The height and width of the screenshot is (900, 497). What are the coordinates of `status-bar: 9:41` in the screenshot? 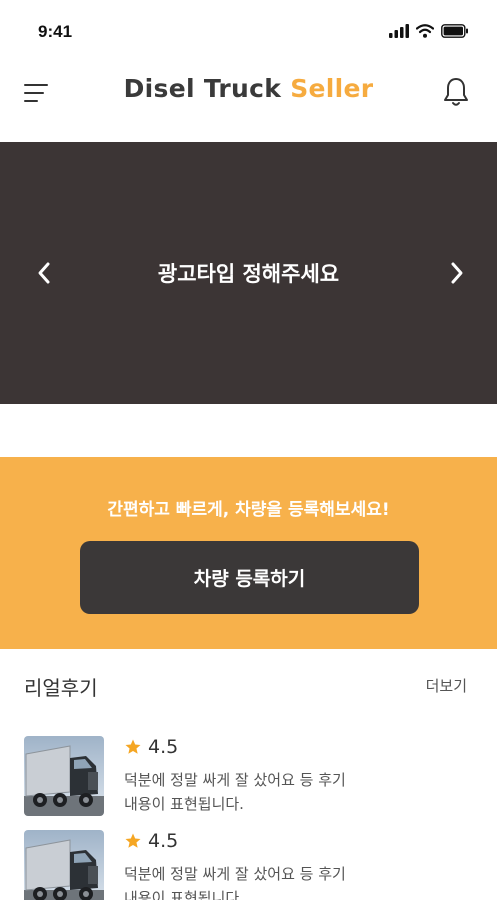 It's located at (248, 31).